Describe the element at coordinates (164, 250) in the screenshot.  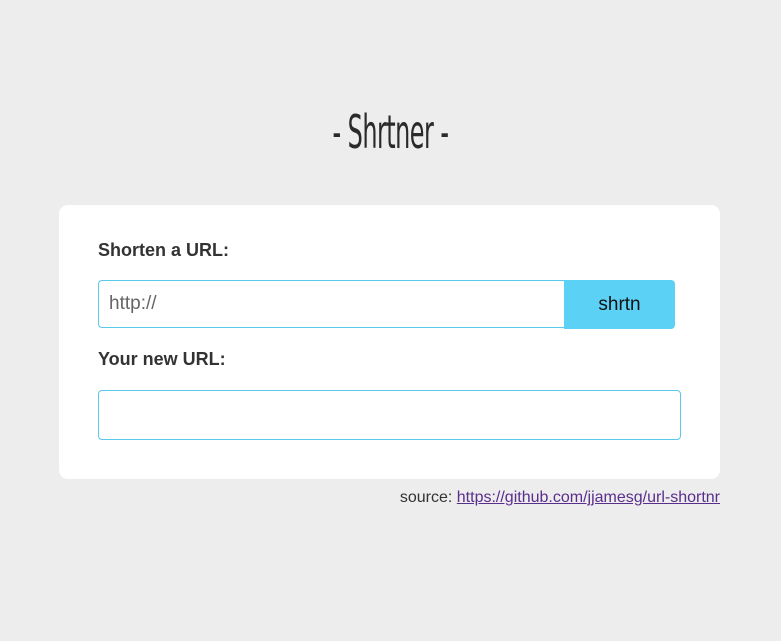
I see `shorten-label: Shorten a URL:` at that location.